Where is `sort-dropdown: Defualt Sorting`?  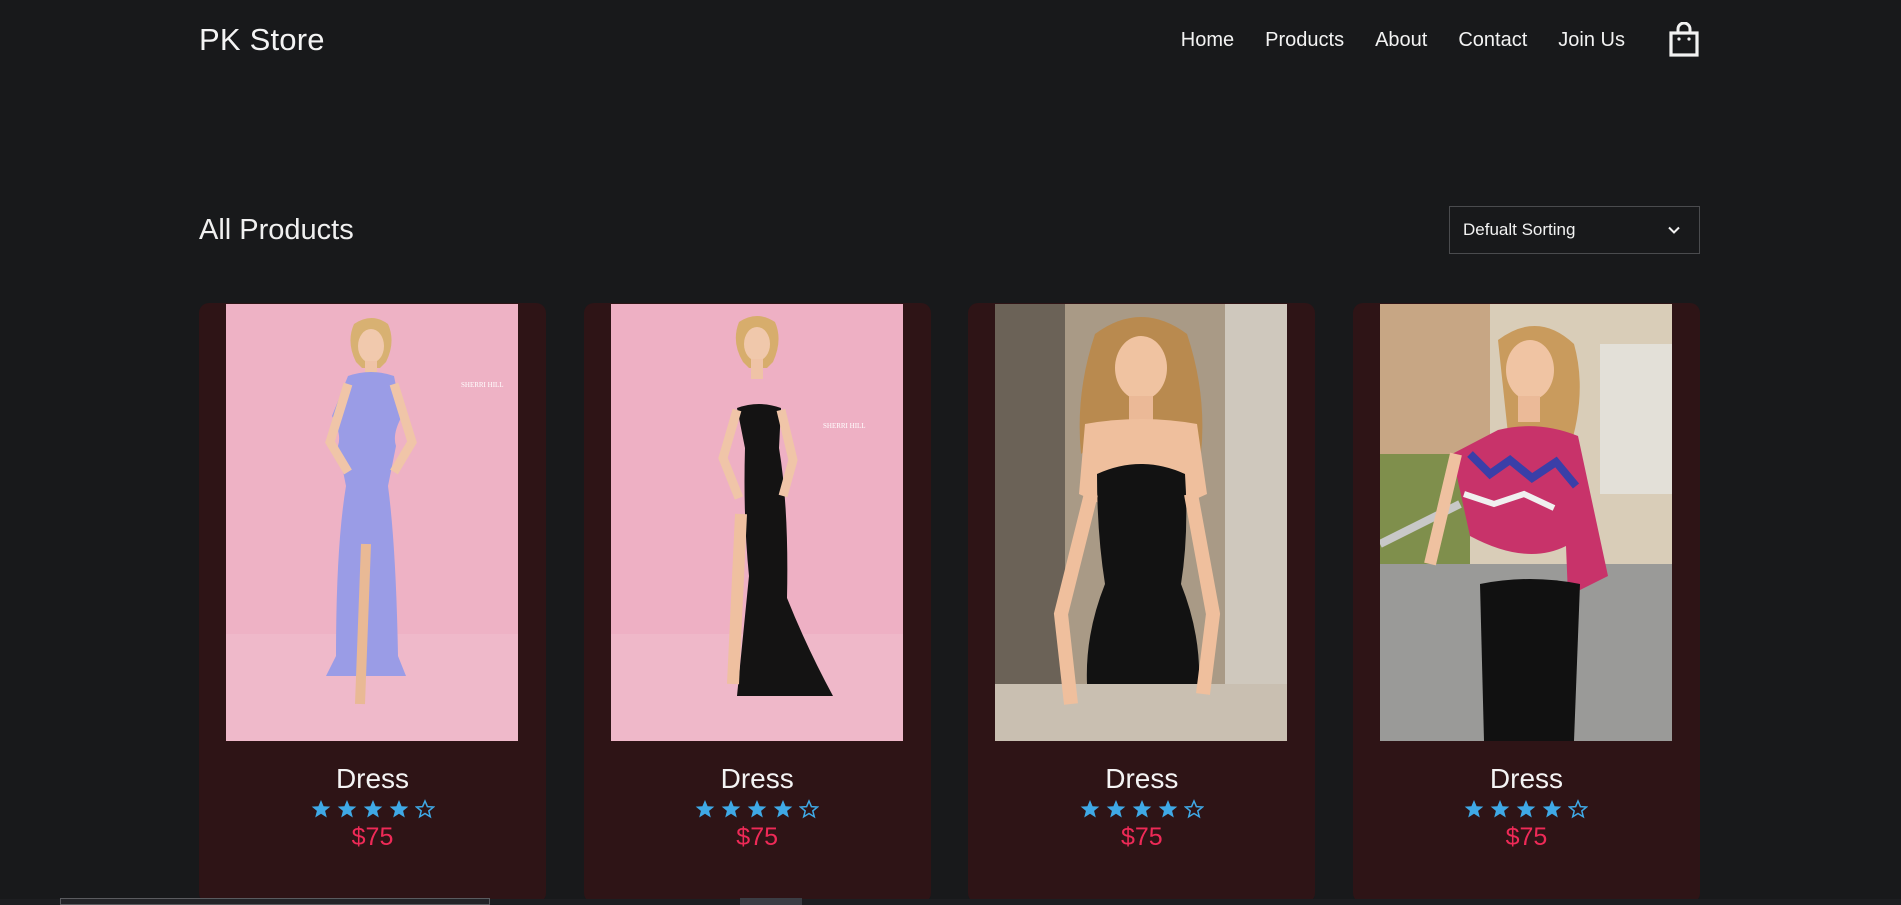
sort-dropdown: Defualt Sorting is located at coordinates (1574, 230).